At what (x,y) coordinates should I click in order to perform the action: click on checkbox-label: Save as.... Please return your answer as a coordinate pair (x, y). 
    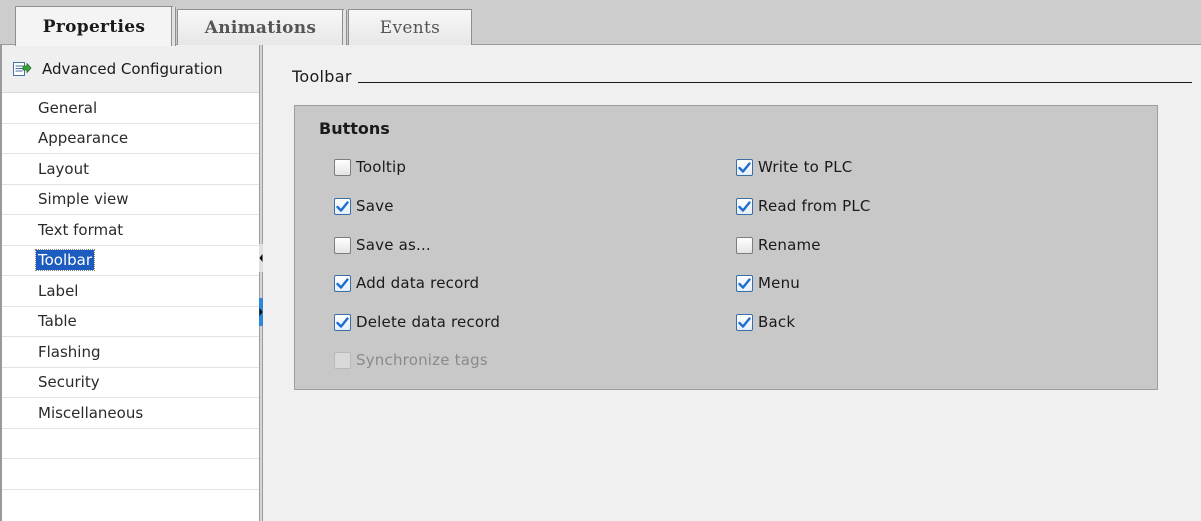
    Looking at the image, I should click on (393, 245).